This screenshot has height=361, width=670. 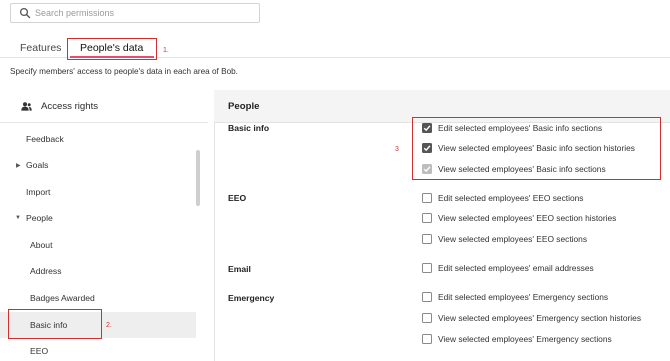 I want to click on nav-item-feedback: Feedback, so click(x=98, y=139).